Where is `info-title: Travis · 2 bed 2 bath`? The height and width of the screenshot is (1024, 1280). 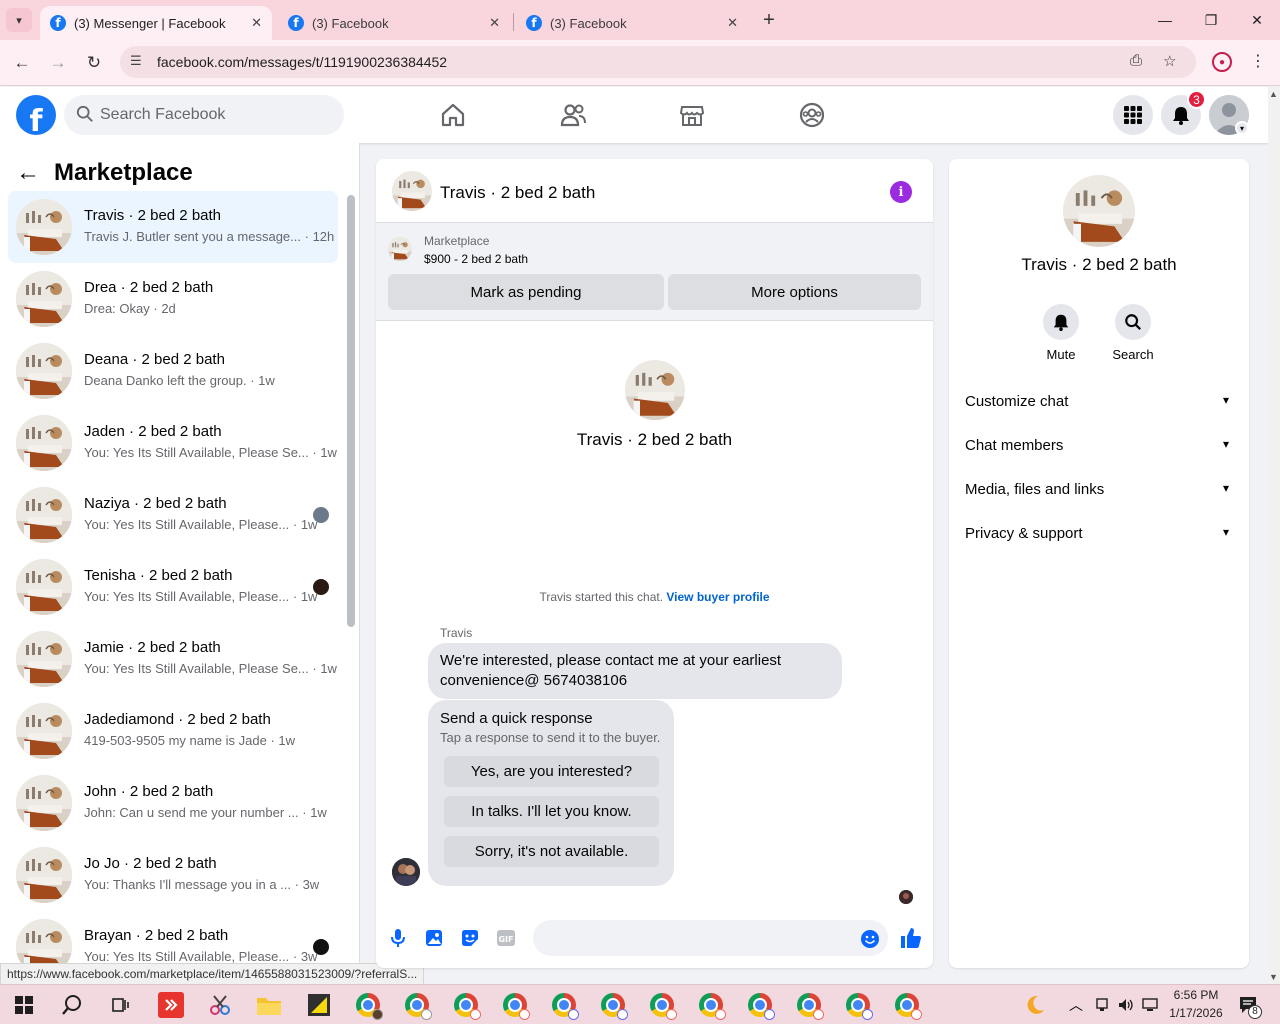 info-title: Travis · 2 bed 2 bath is located at coordinates (1099, 265).